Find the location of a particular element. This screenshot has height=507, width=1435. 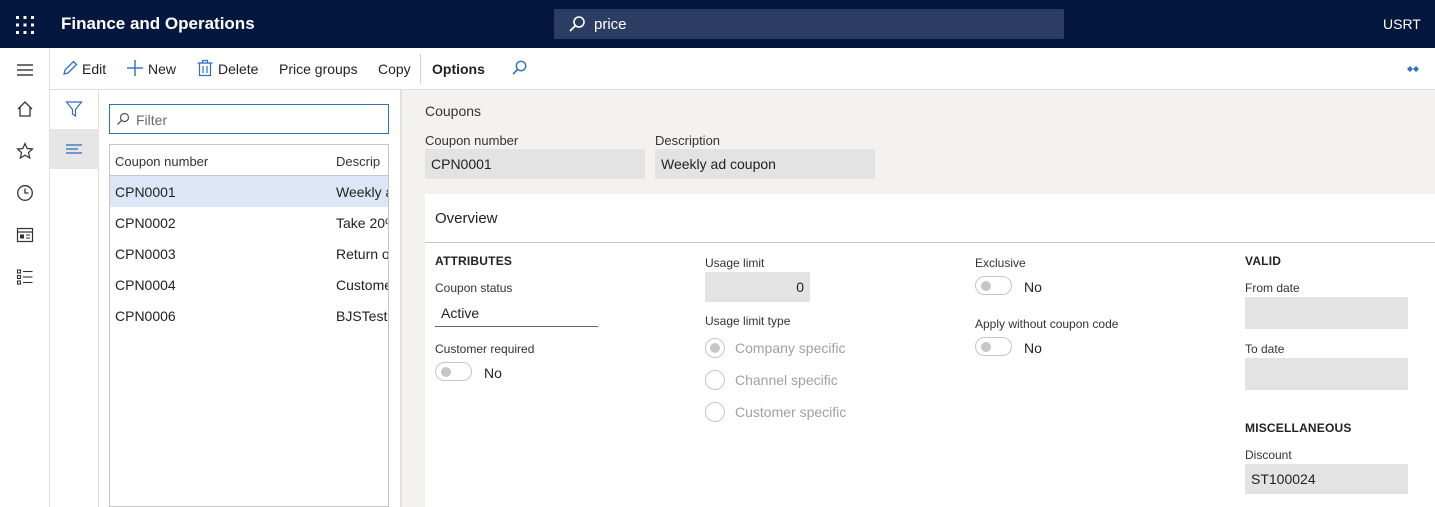

table-row: CPN0003 Return o is located at coordinates (249, 253).